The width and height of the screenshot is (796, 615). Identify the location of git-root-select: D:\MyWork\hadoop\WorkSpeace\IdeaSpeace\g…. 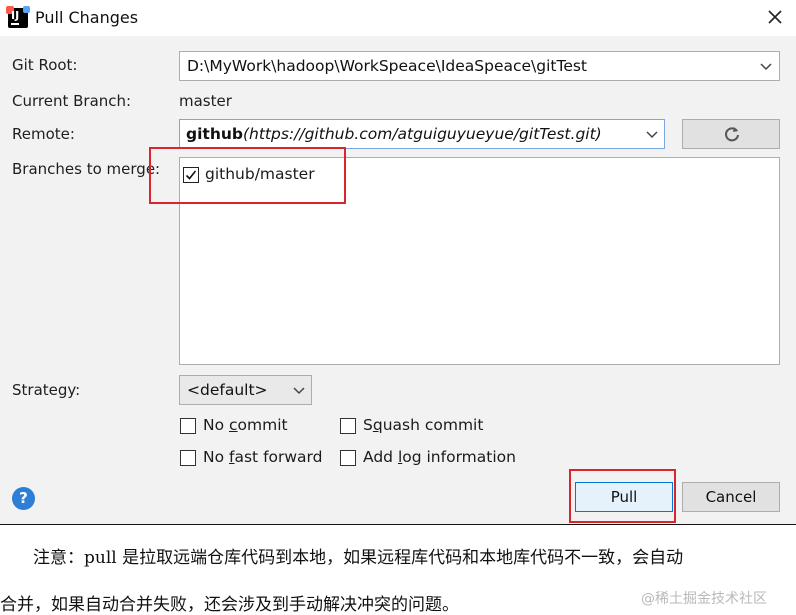
(479, 66).